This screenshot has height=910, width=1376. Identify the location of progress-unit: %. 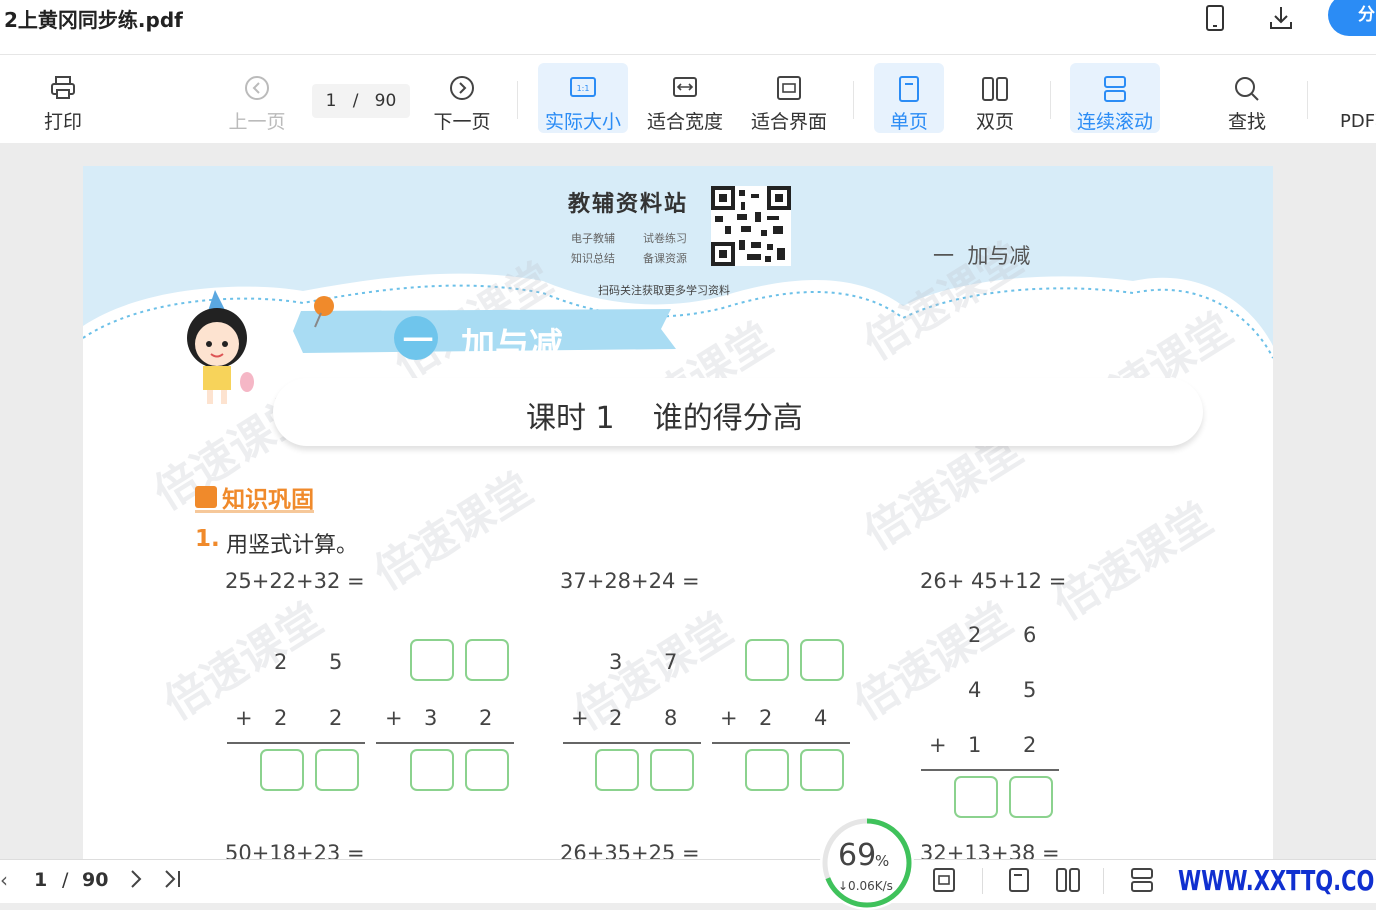
(882, 861).